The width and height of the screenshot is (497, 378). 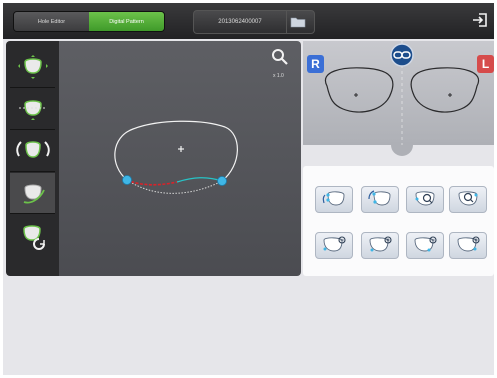 I want to click on mode-tabs: Hole Editor Digital Pattern, so click(x=89, y=21).